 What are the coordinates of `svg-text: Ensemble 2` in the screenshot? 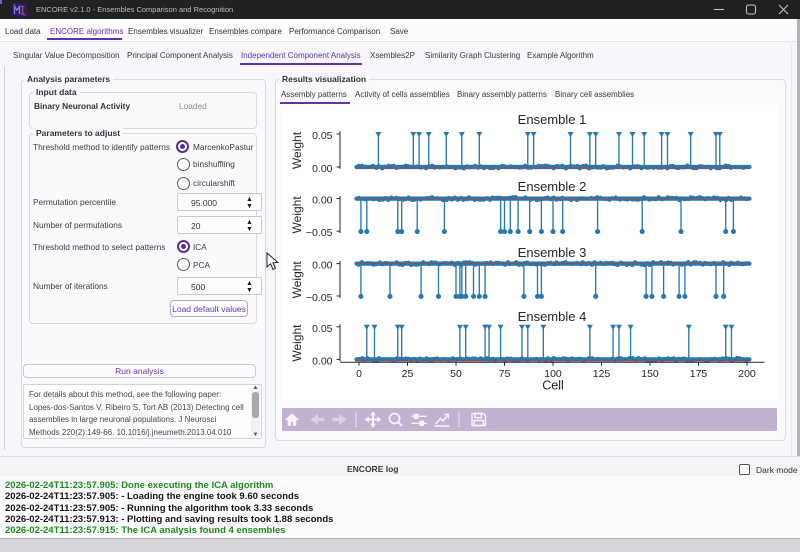 It's located at (552, 186).